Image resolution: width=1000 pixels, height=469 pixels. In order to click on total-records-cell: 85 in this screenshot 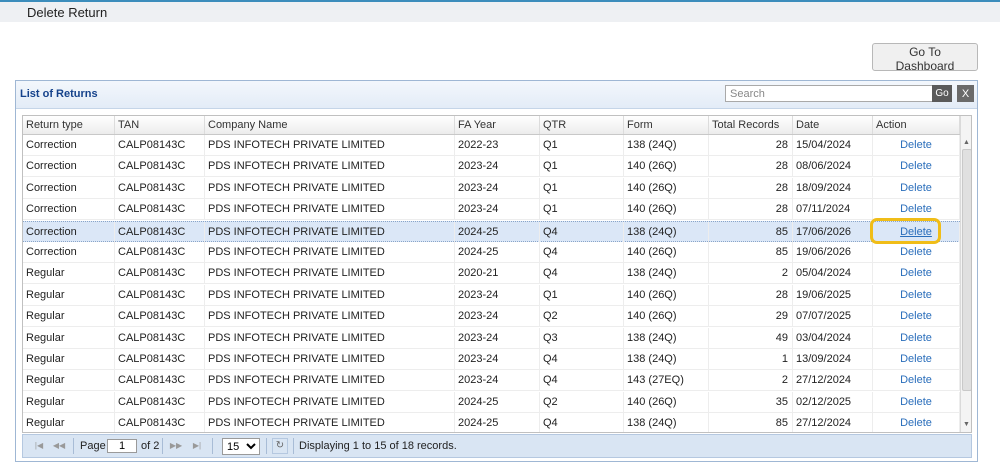, I will do `click(751, 252)`.